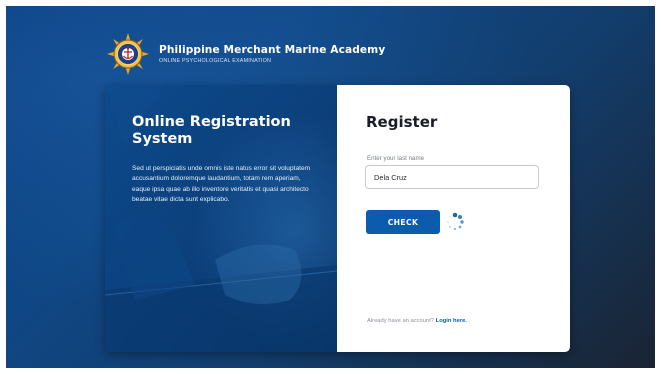 Image resolution: width=661 pixels, height=374 pixels. I want to click on login-prompt: Already have an account? Login here., so click(417, 321).